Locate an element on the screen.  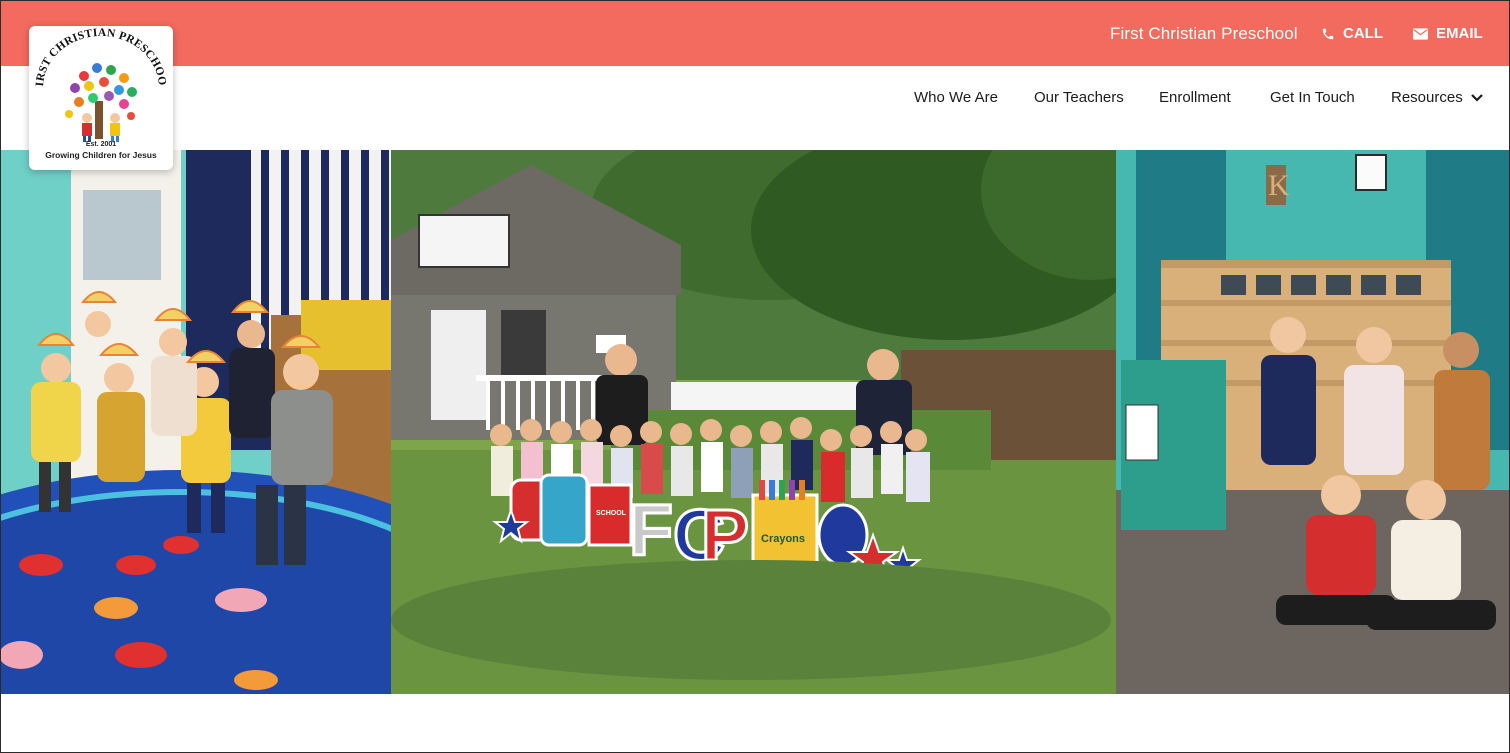
svg-text: Crayons is located at coordinates (783, 539).